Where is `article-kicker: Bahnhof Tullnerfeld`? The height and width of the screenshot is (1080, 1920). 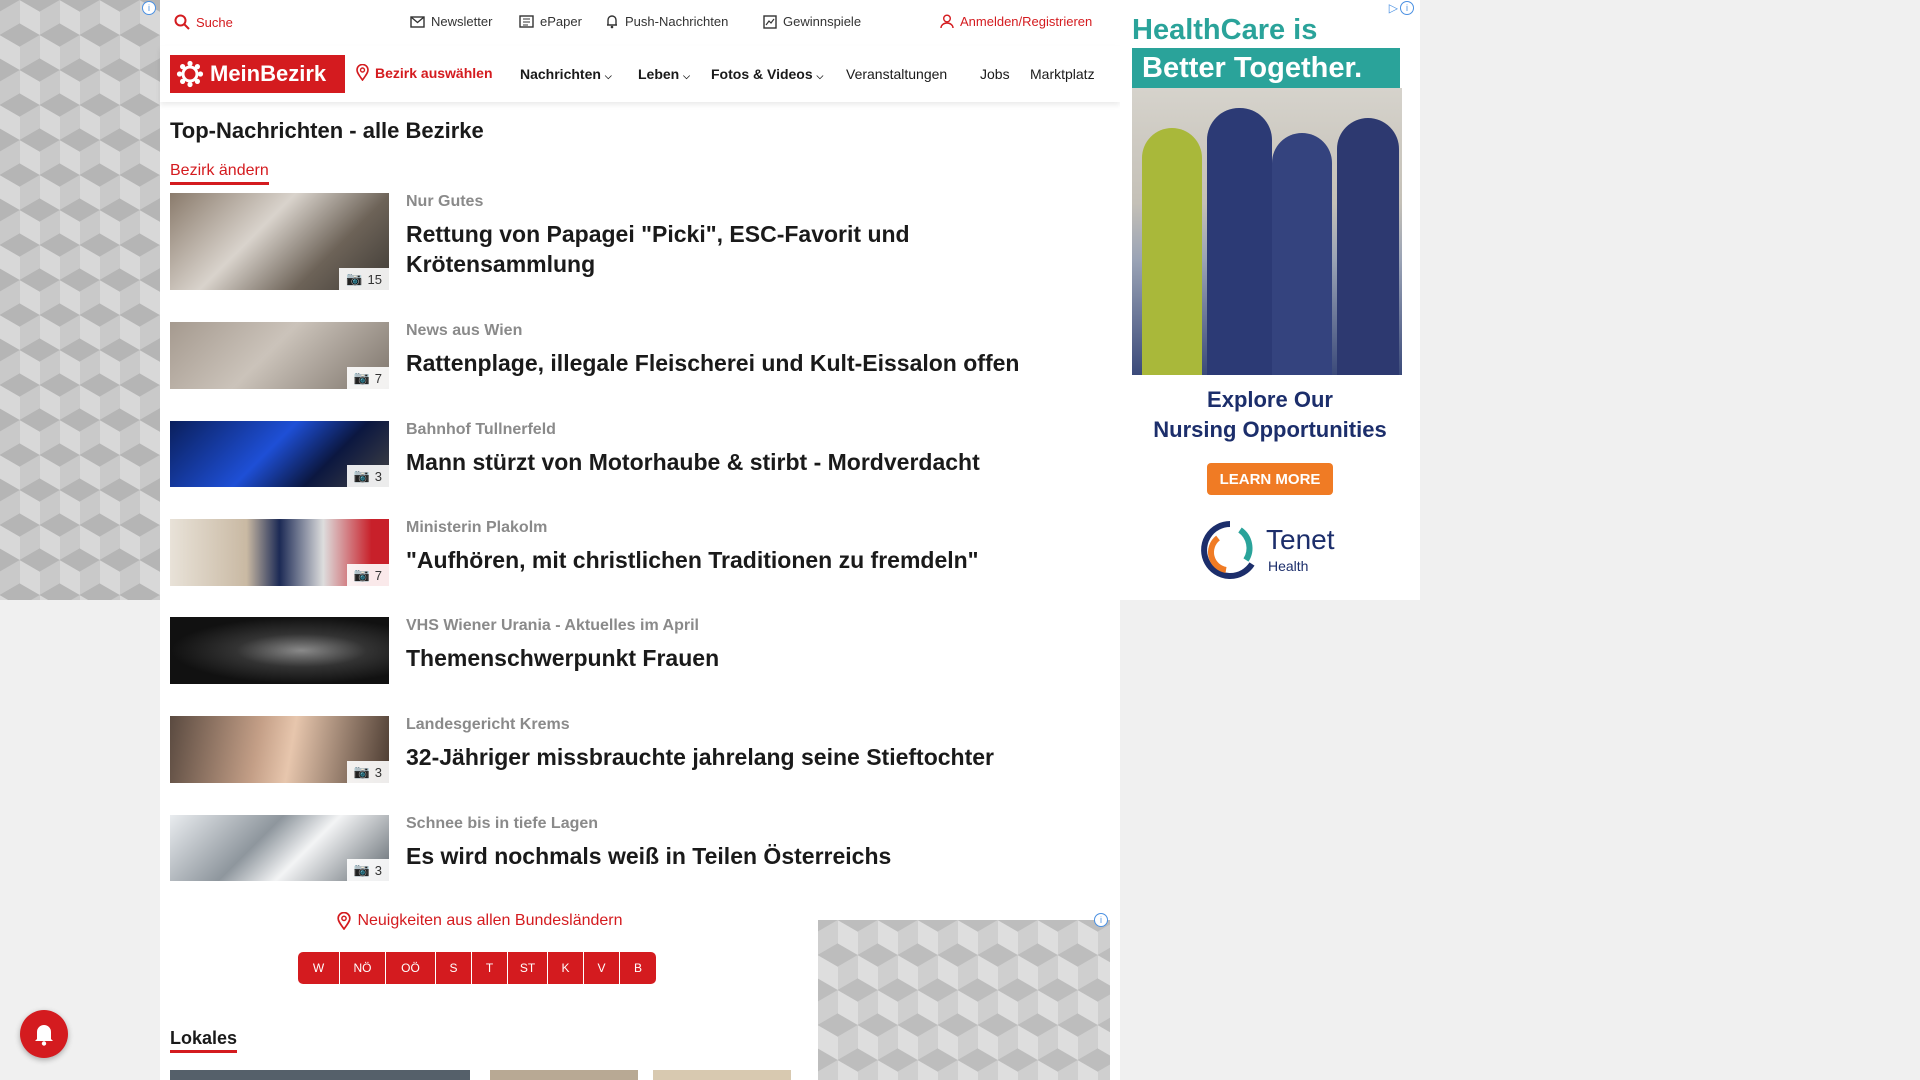
article-kicker: Bahnhof Tullnerfeld is located at coordinates (481, 429).